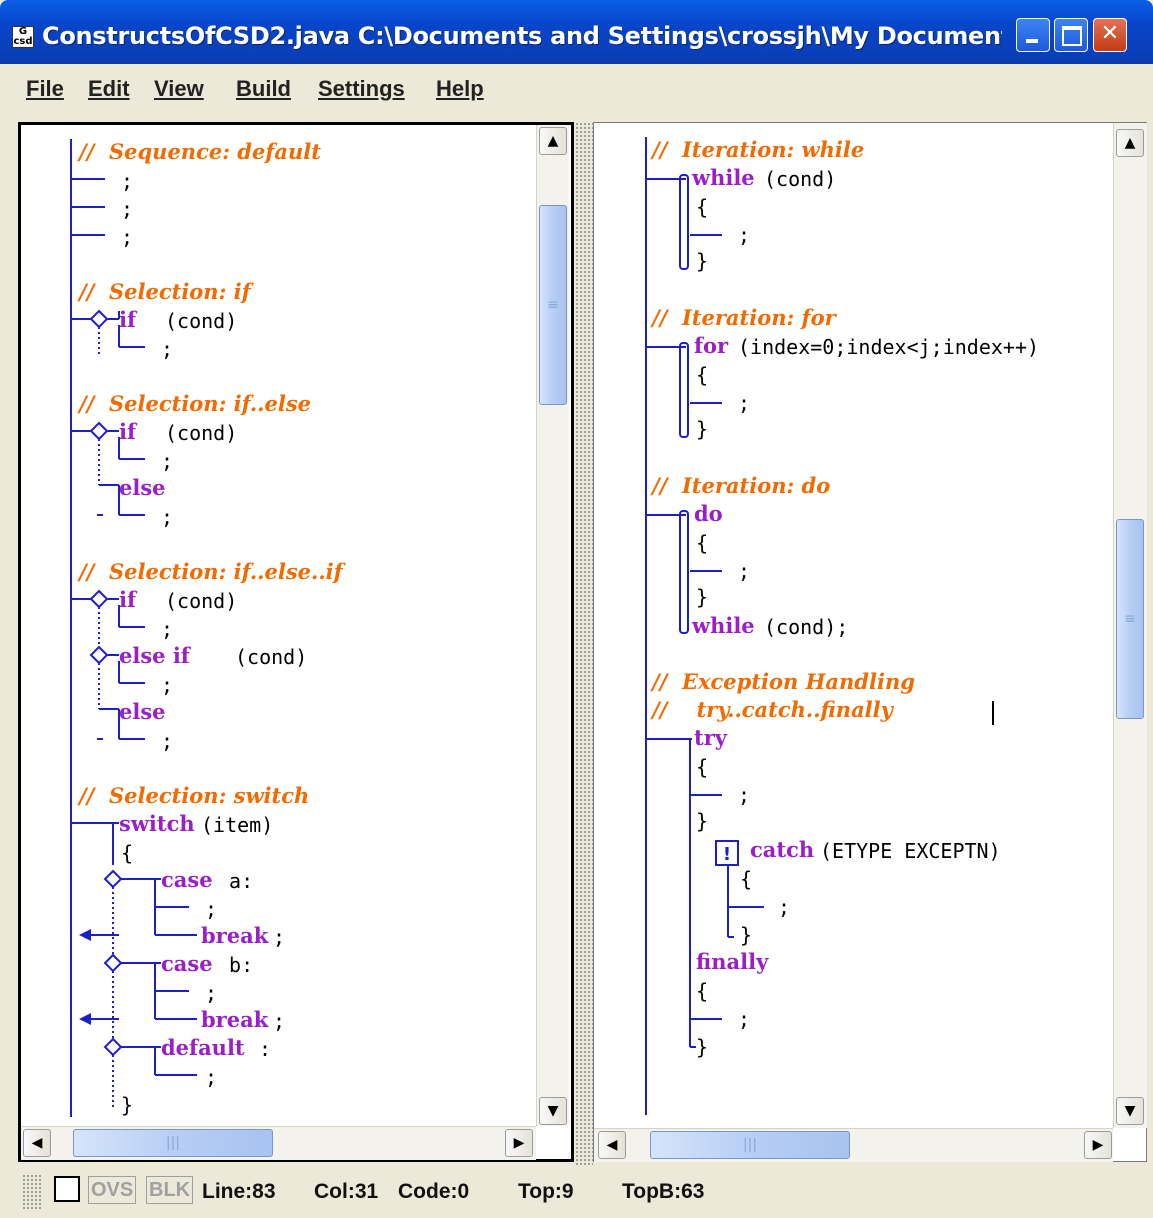 The image size is (1153, 1218). I want to click on keyword-finally: finally, so click(732, 961).